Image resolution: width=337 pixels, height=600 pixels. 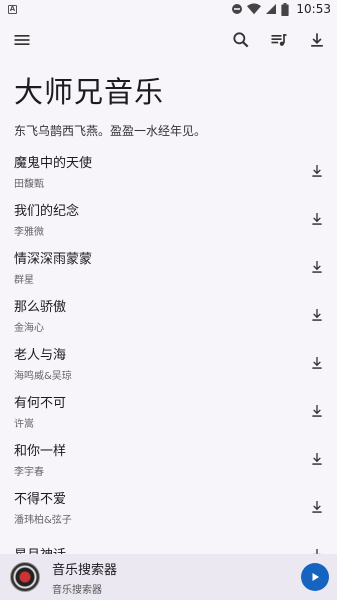 I want to click on song-artist: 许嵩, so click(x=24, y=424).